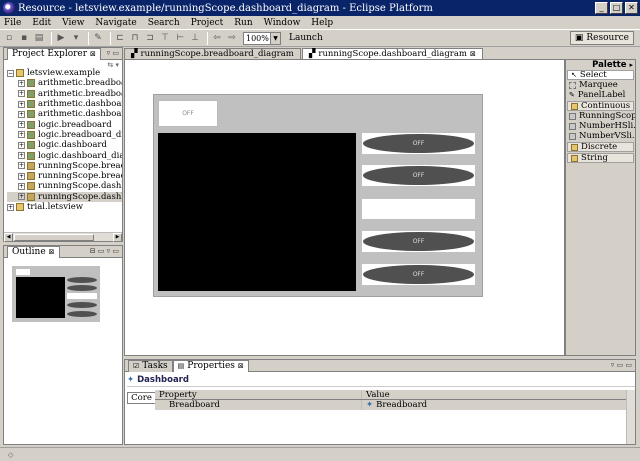 The height and width of the screenshot is (461, 640). Describe the element at coordinates (498, 395) in the screenshot. I see `column-header-value: Value` at that location.